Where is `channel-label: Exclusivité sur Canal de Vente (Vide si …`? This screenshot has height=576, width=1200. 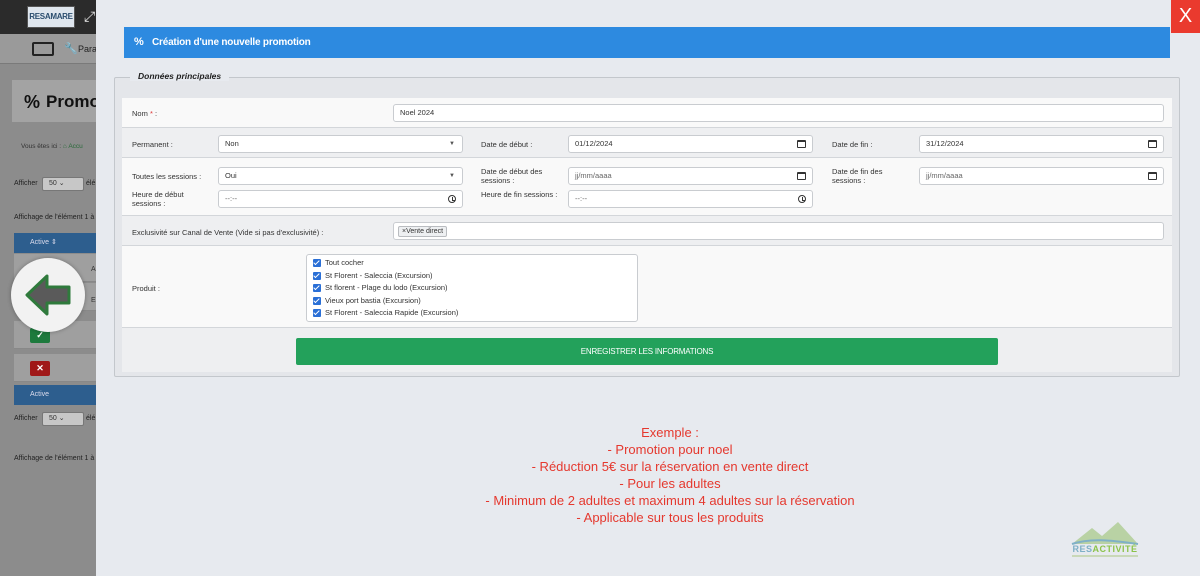 channel-label: Exclusivité sur Canal de Vente (Vide si … is located at coordinates (228, 232).